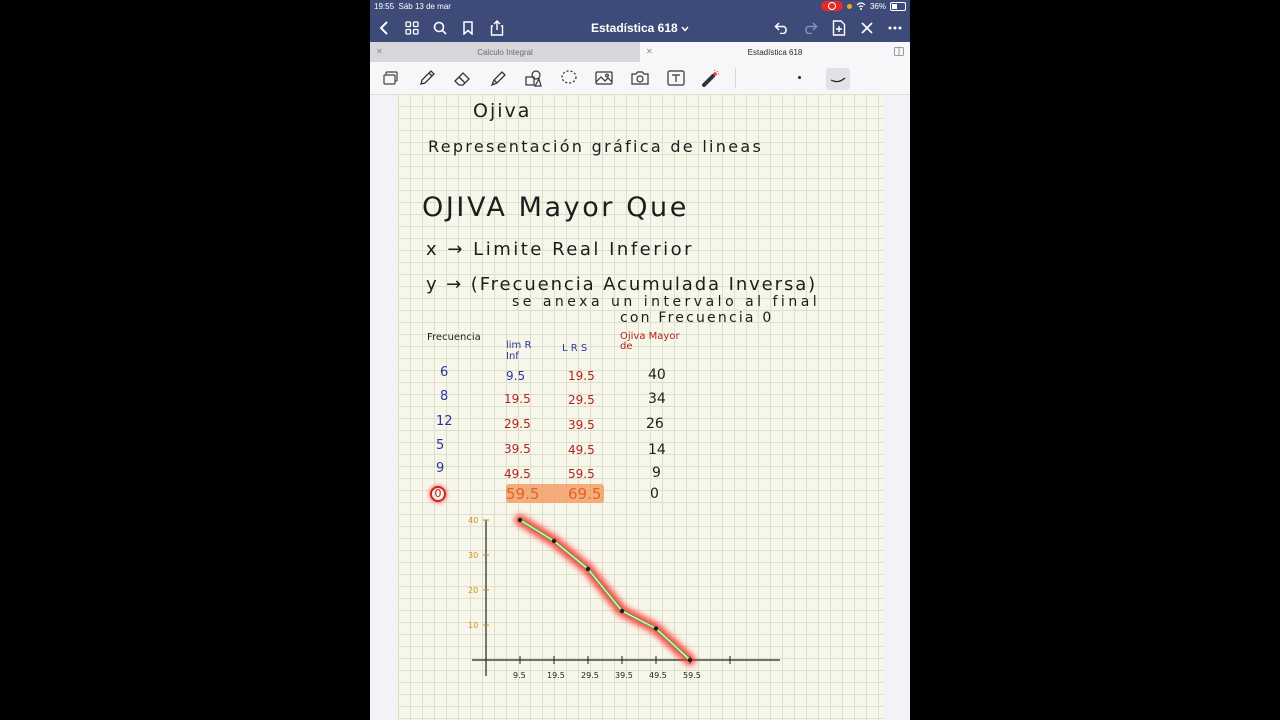 Image resolution: width=1280 pixels, height=720 pixels. I want to click on status-date: Sáb 13 de mar, so click(424, 6).